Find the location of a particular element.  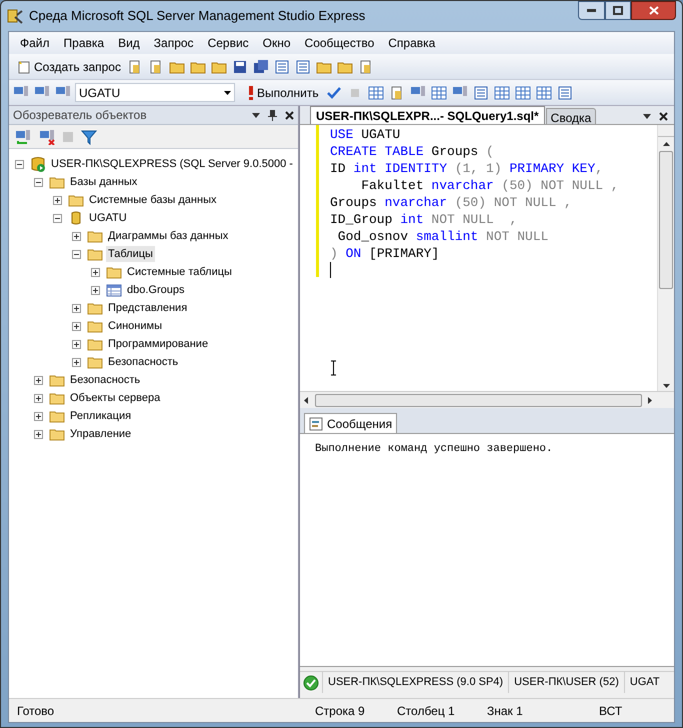

menu-item: Справка is located at coordinates (411, 43).